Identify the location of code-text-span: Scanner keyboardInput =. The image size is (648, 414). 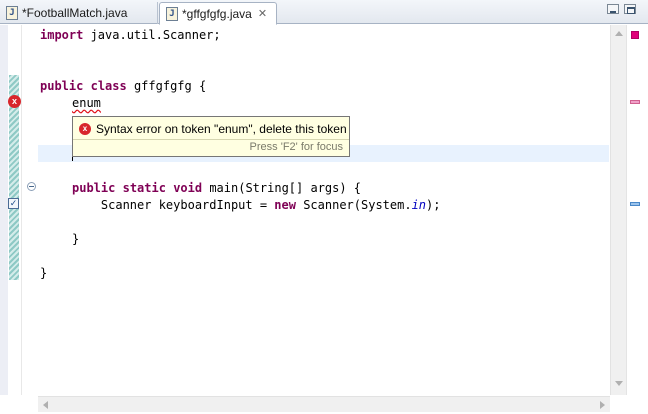
(173, 205).